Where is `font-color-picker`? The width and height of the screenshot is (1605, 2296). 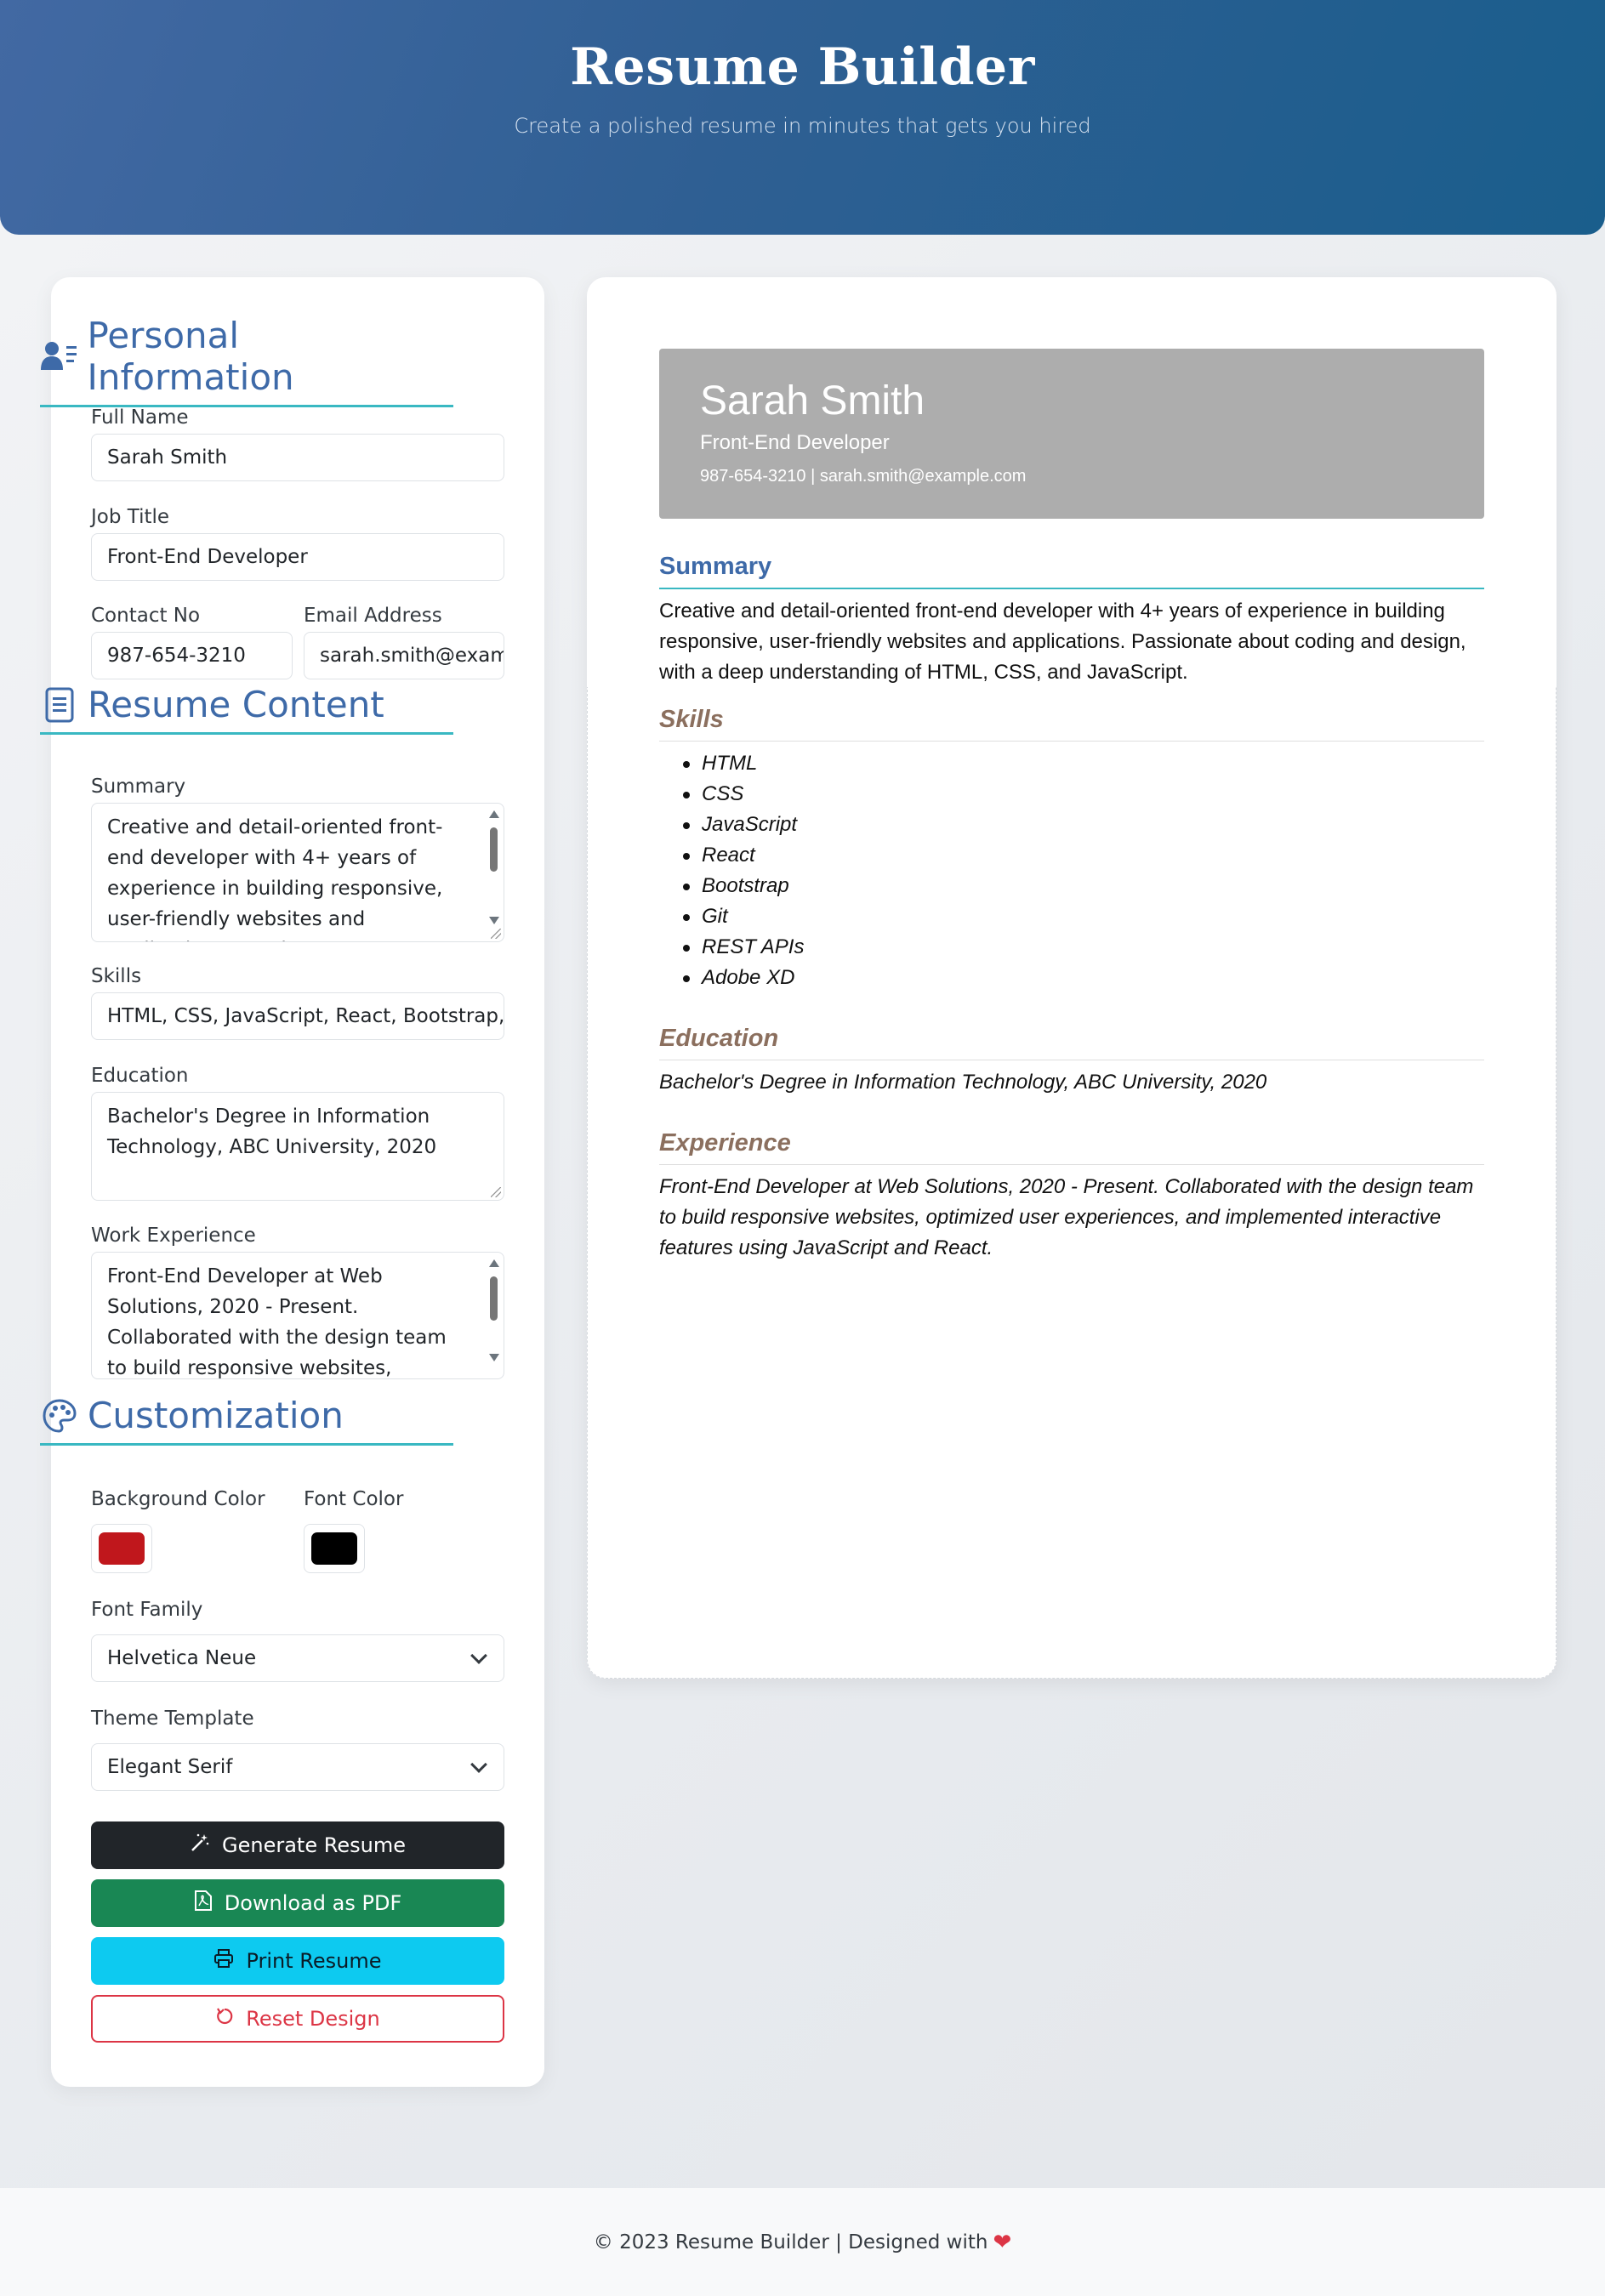 font-color-picker is located at coordinates (335, 1548).